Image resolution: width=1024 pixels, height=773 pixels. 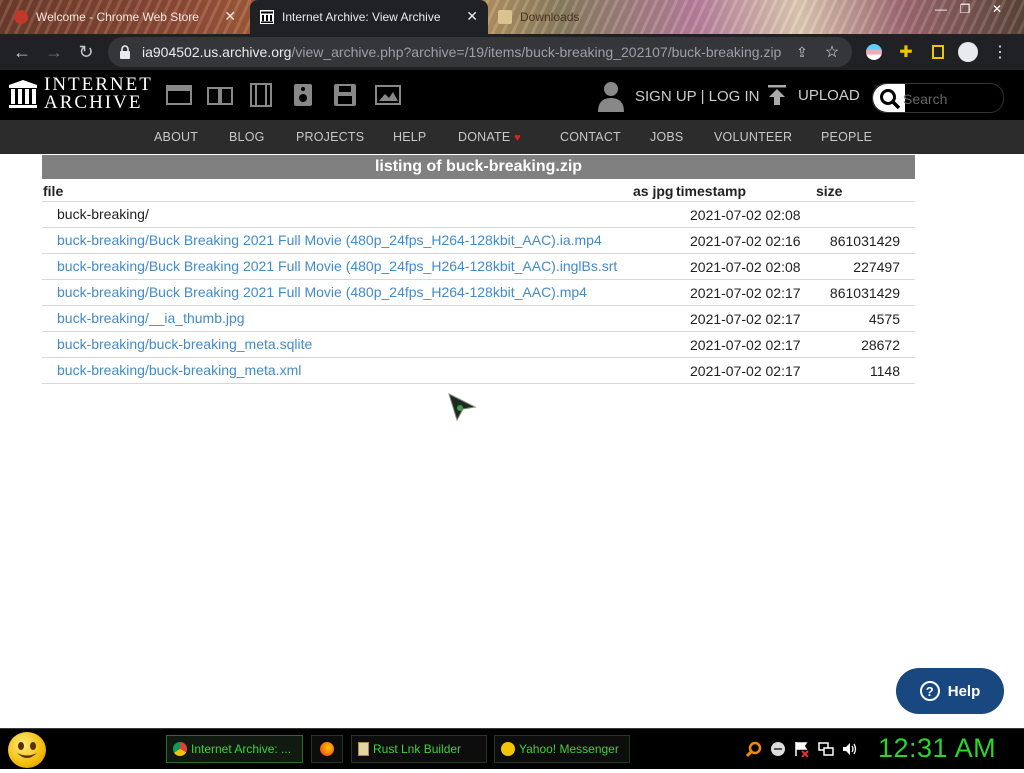 I want to click on tab-chrome-web-store: Welcome - Chrome Web Store ✕, so click(x=130, y=17).